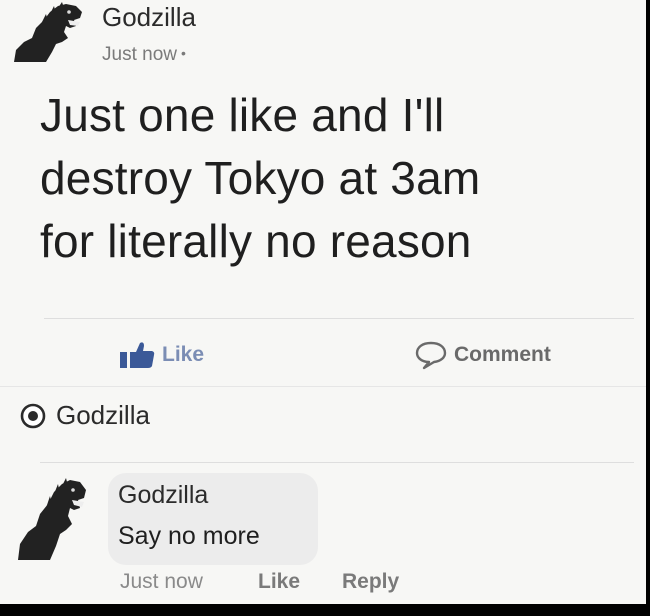  What do you see at coordinates (161, 582) in the screenshot?
I see `comment-timestamp: Just now` at bounding box center [161, 582].